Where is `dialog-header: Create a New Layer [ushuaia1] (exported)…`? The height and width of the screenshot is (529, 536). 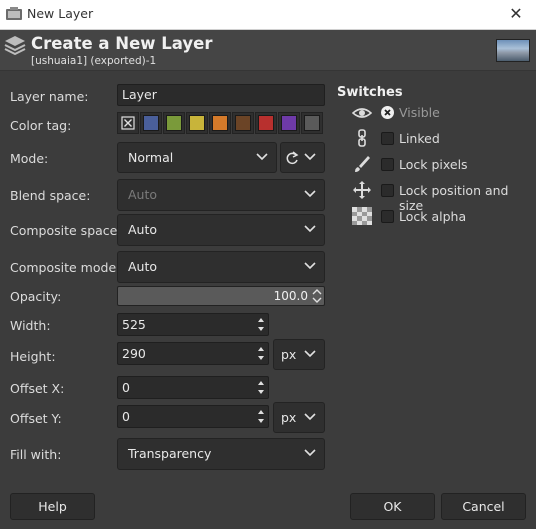 dialog-header: Create a New Layer [ushuaia1] (exported)… is located at coordinates (268, 50).